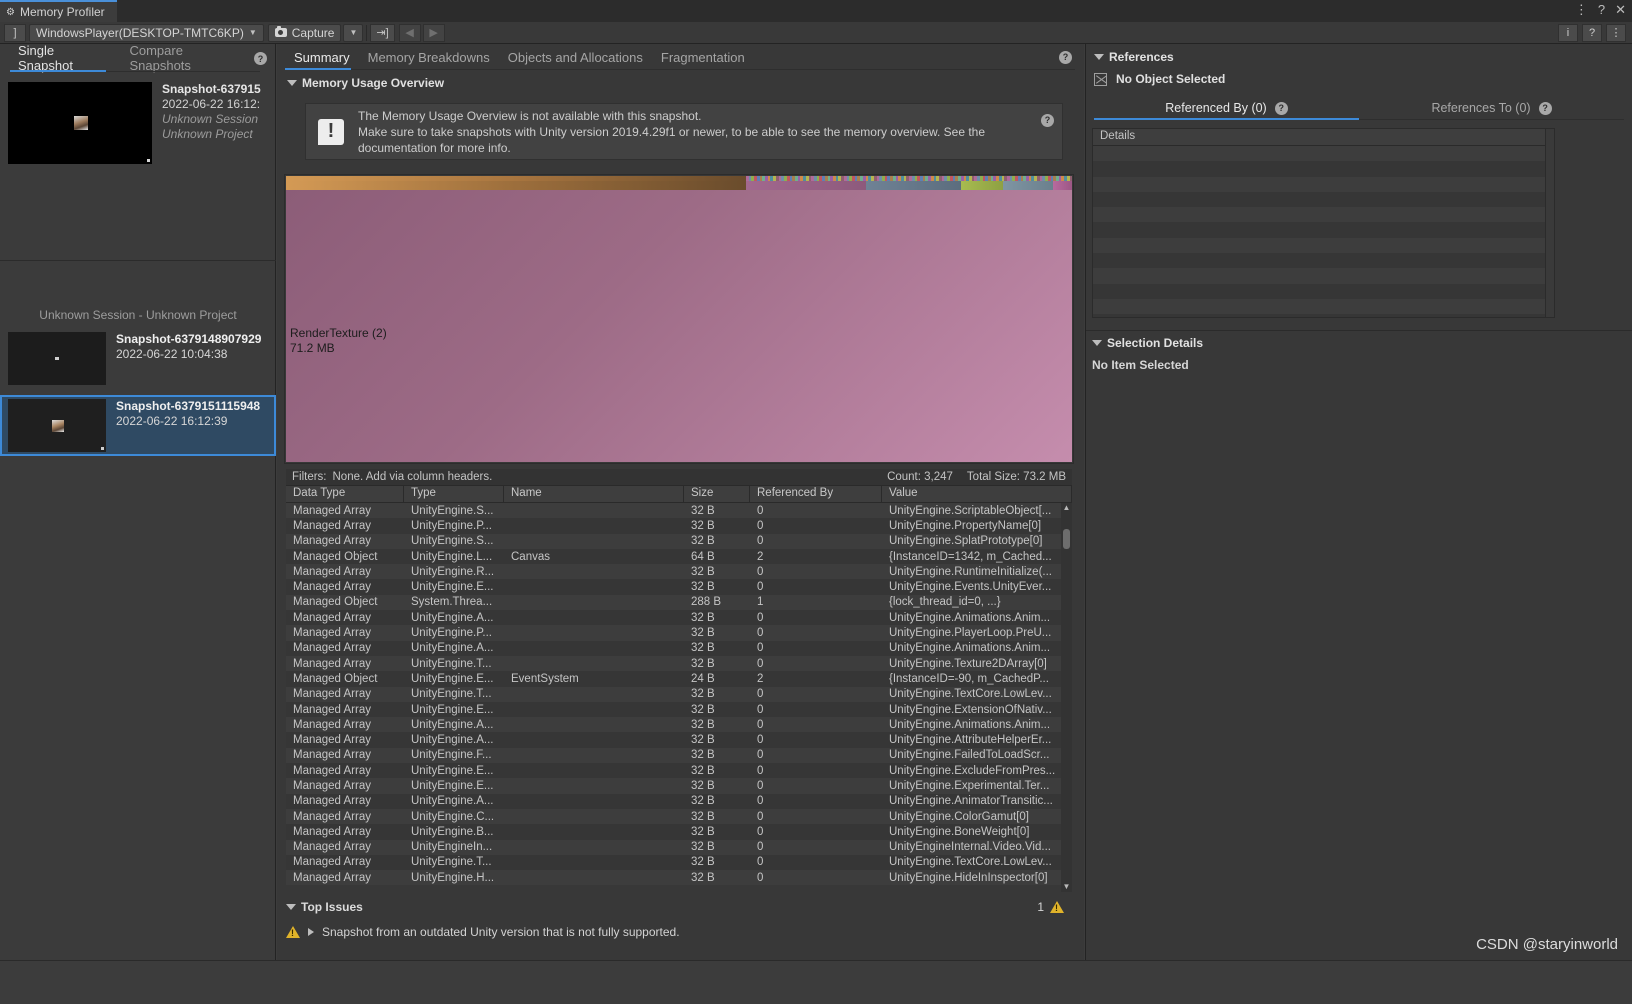 The width and height of the screenshot is (1632, 1004). Describe the element at coordinates (1066, 539) in the screenshot. I see `scrollbar-thumb` at that location.